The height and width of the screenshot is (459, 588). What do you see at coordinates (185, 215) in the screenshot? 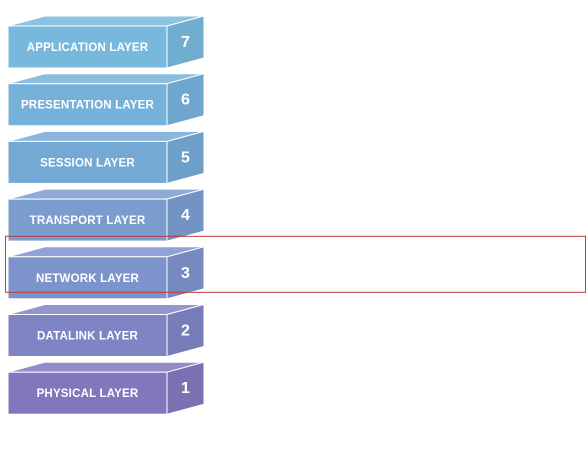
I see `layer-number: 4` at bounding box center [185, 215].